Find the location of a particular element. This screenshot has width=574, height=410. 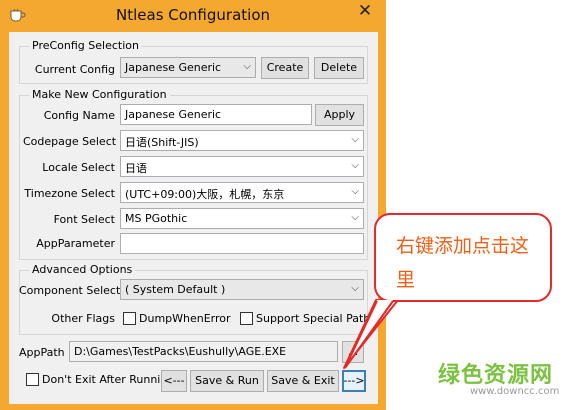

codepage-label: Codepage Select is located at coordinates (70, 141).